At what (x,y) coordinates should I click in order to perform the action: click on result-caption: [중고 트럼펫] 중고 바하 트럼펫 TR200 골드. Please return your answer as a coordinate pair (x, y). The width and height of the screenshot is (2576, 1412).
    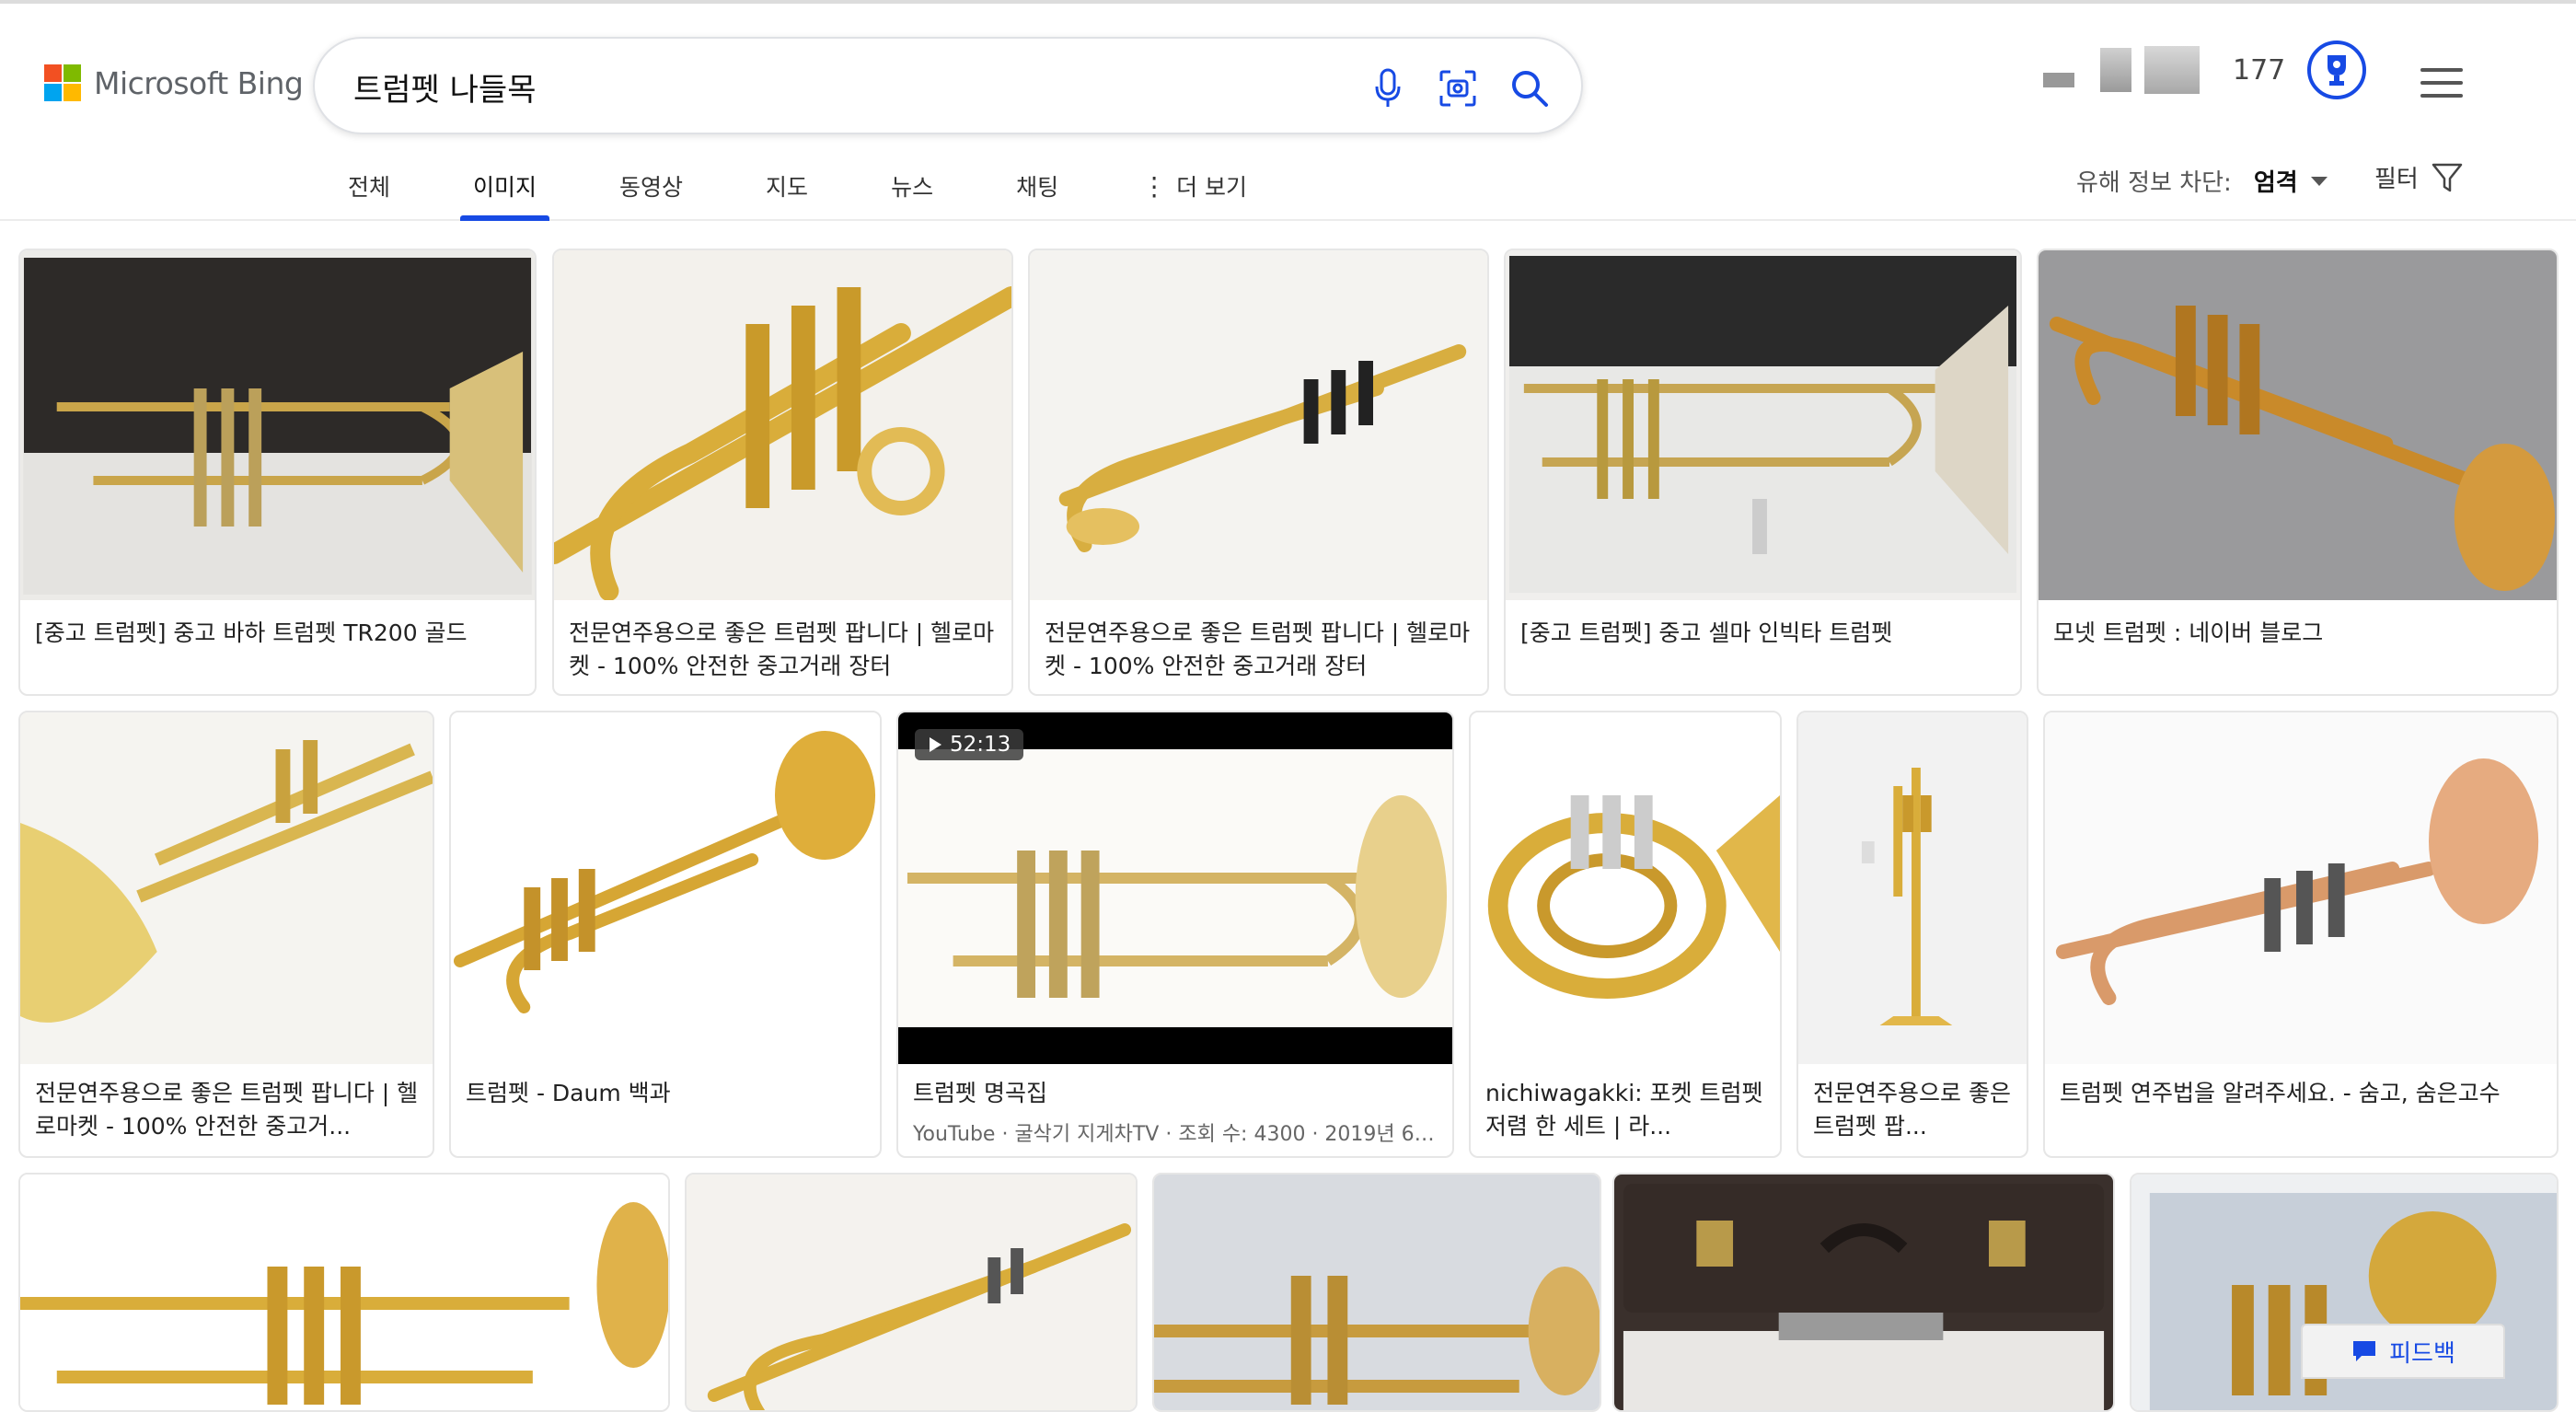
    Looking at the image, I should click on (279, 633).